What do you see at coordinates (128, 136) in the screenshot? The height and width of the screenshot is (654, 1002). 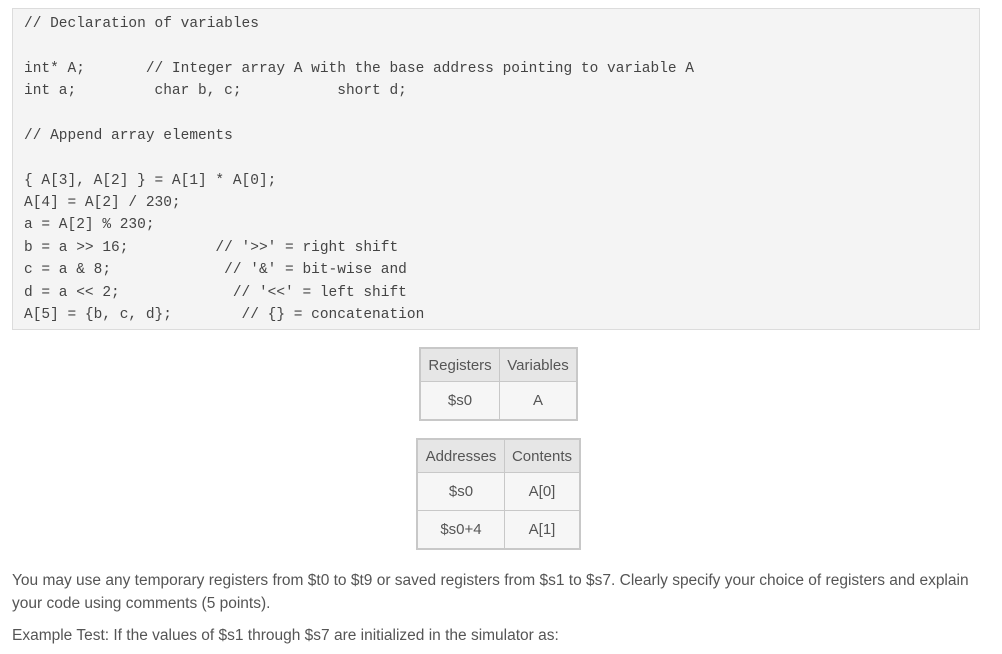 I see `code-comment-append: // Append array elements` at bounding box center [128, 136].